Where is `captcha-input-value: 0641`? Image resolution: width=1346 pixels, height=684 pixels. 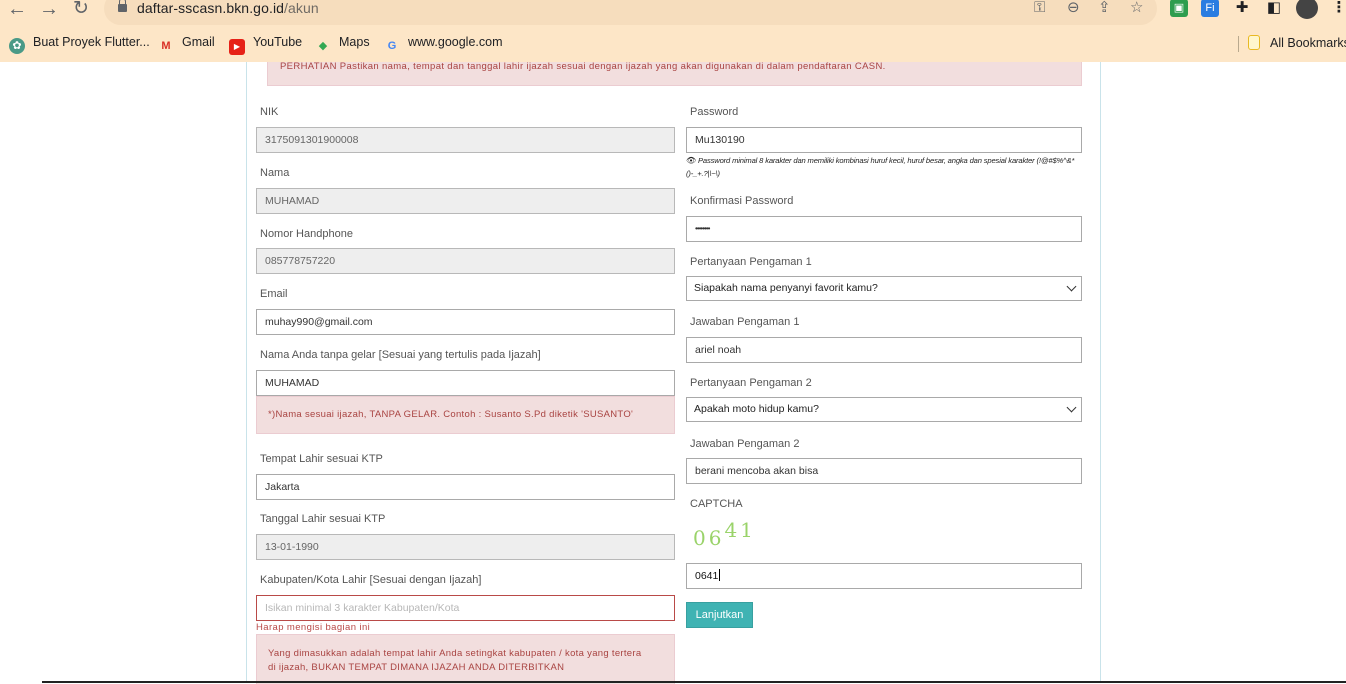
captcha-input-value: 0641 is located at coordinates (707, 576).